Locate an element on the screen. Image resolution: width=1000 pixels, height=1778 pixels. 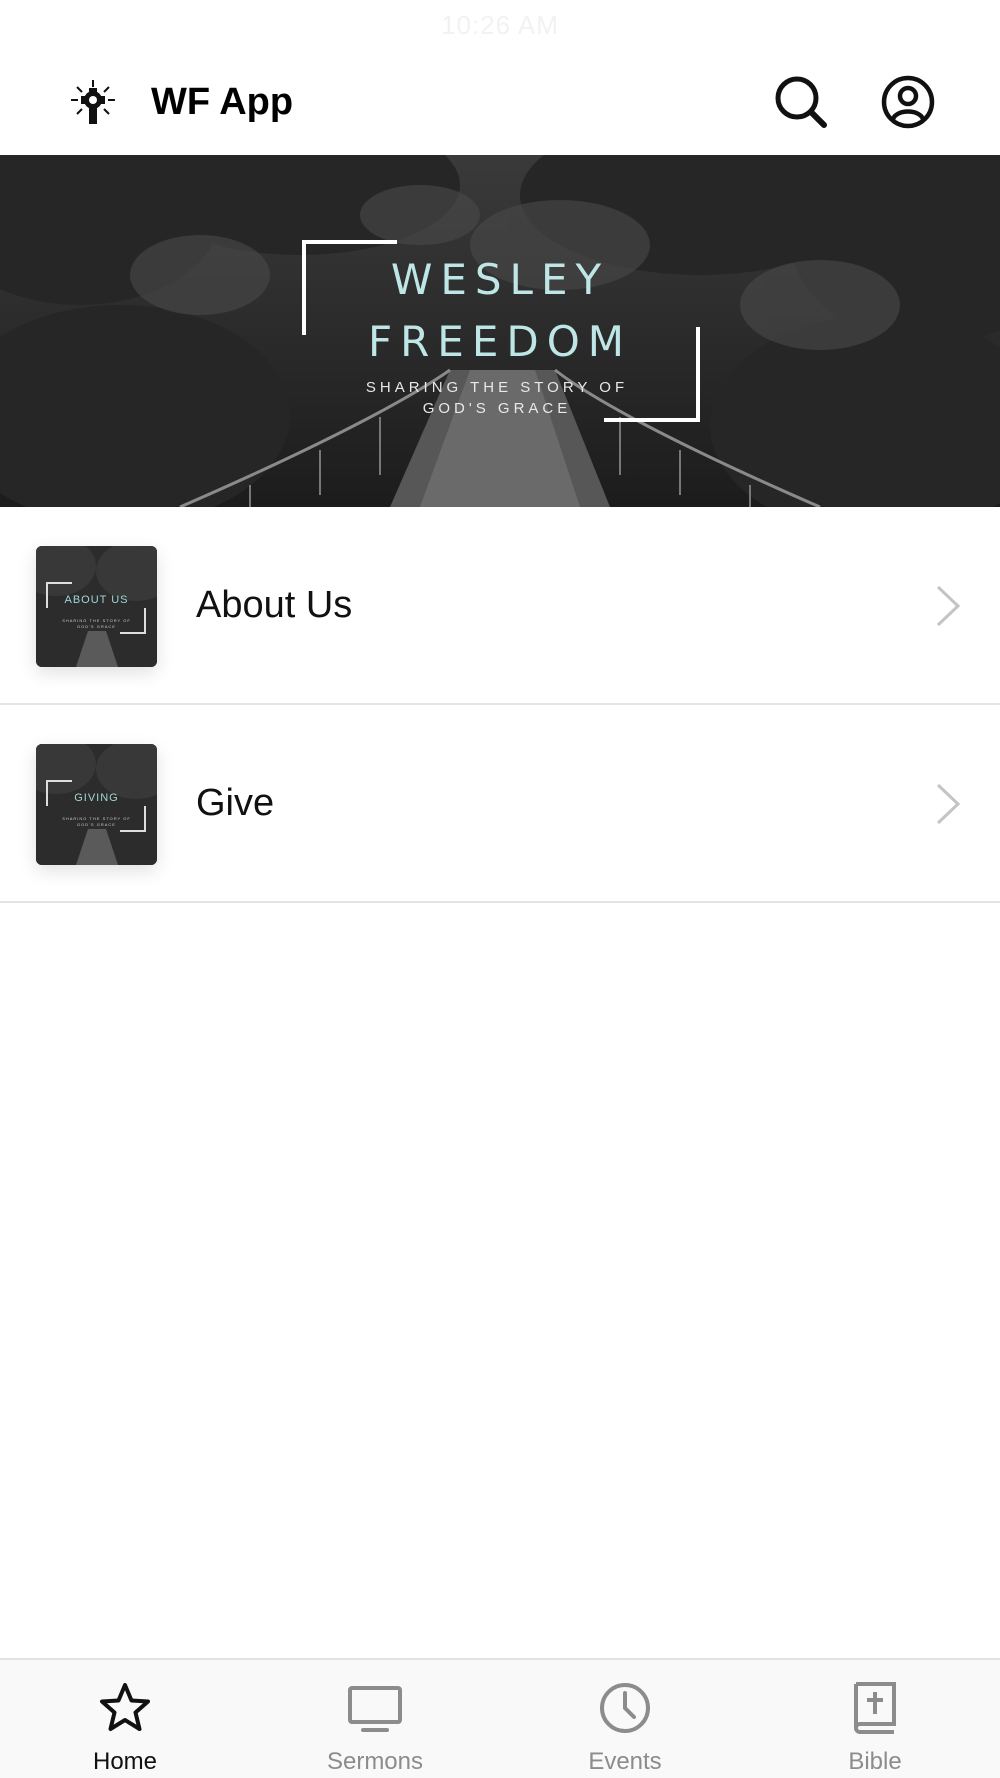
tab-sermons: Sermons is located at coordinates (375, 1719).